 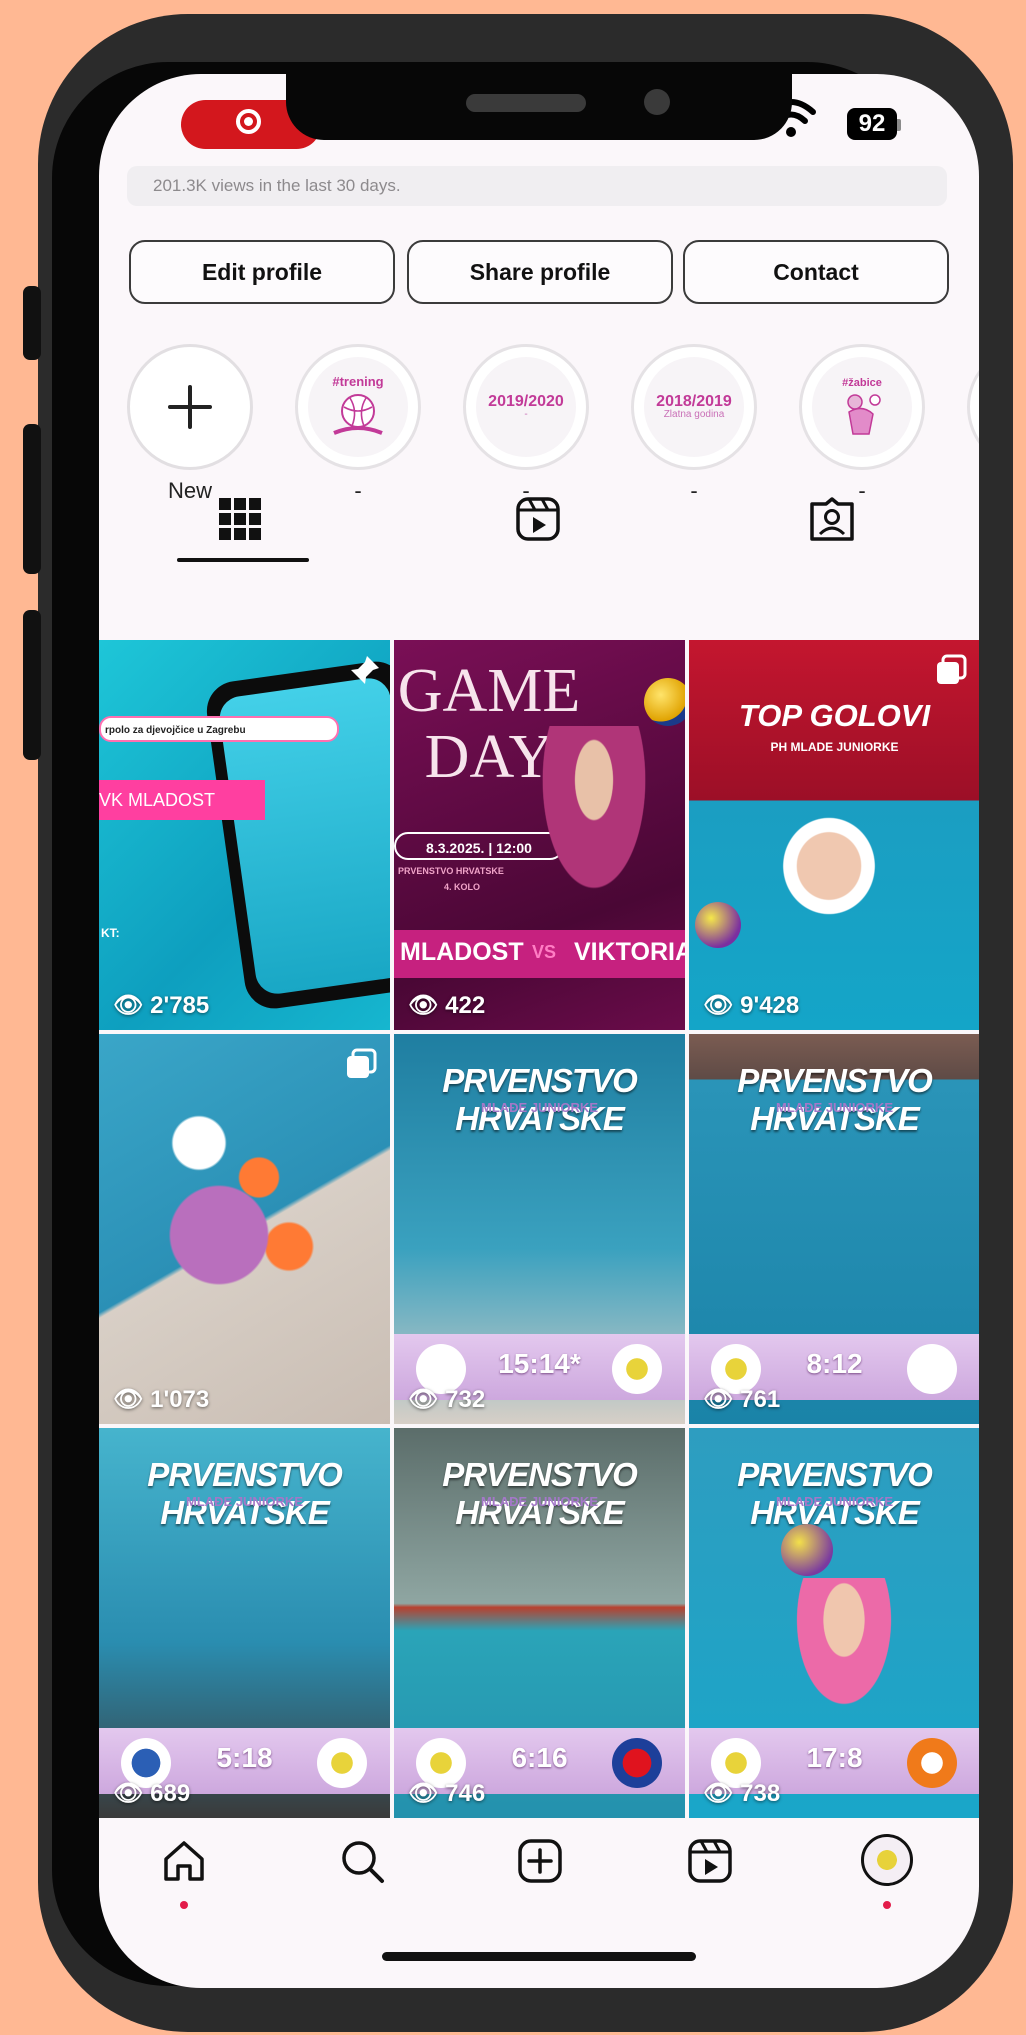 What do you see at coordinates (834, 747) in the screenshot?
I see `post-subtitle: PH MLADE JUNIORKE` at bounding box center [834, 747].